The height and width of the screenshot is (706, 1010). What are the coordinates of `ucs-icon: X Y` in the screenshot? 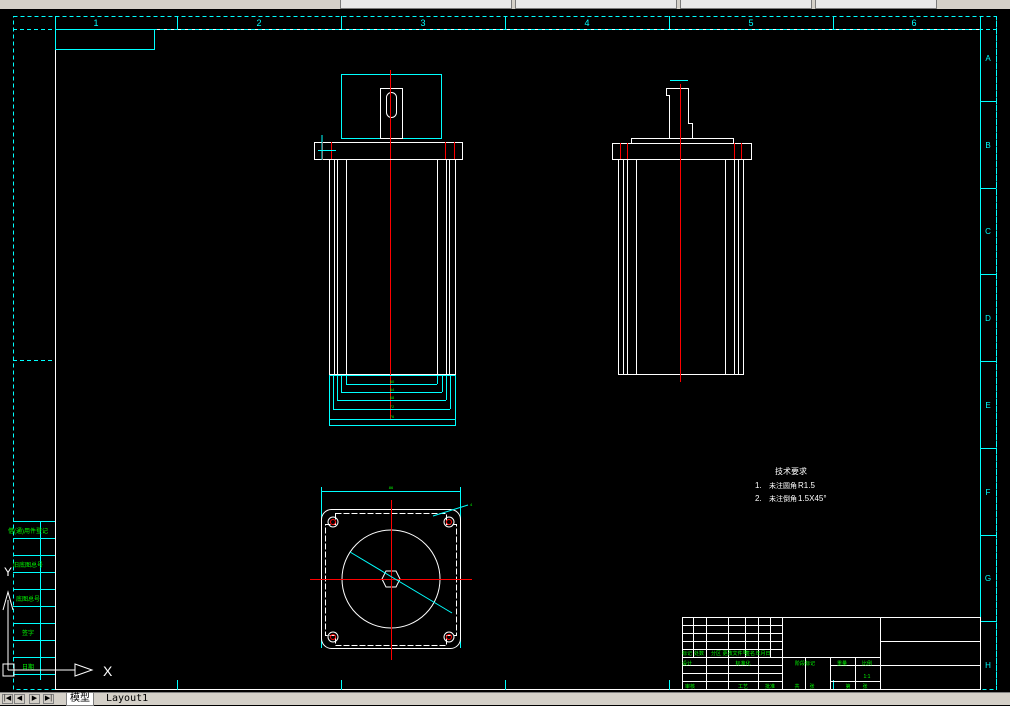 It's located at (57, 622).